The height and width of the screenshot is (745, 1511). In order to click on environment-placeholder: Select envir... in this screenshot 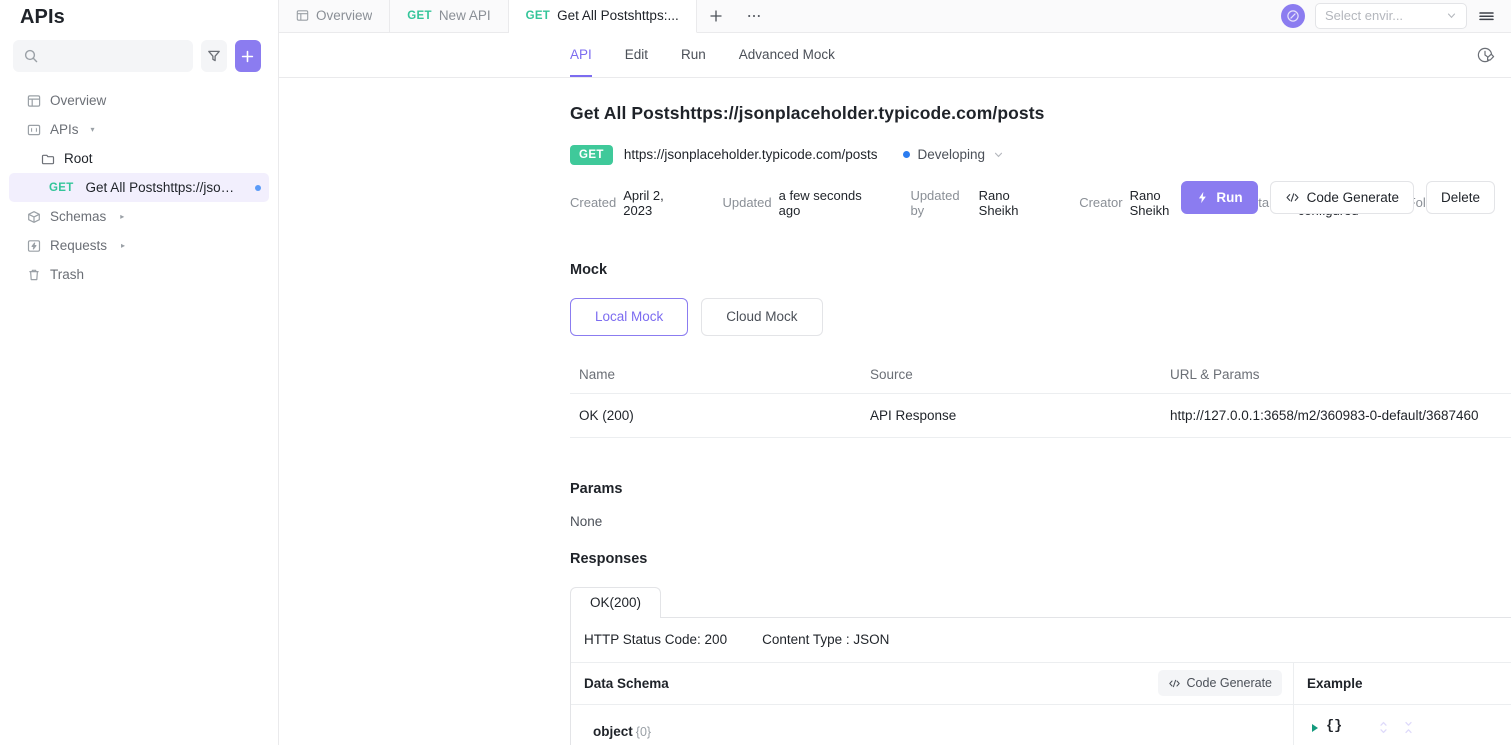, I will do `click(1364, 16)`.